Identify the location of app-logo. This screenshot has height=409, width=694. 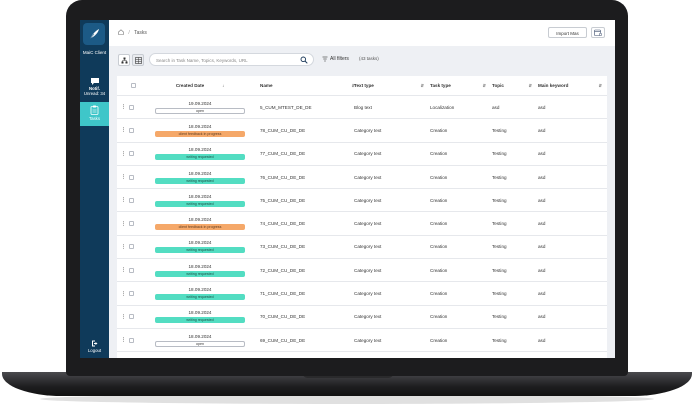
(94, 34).